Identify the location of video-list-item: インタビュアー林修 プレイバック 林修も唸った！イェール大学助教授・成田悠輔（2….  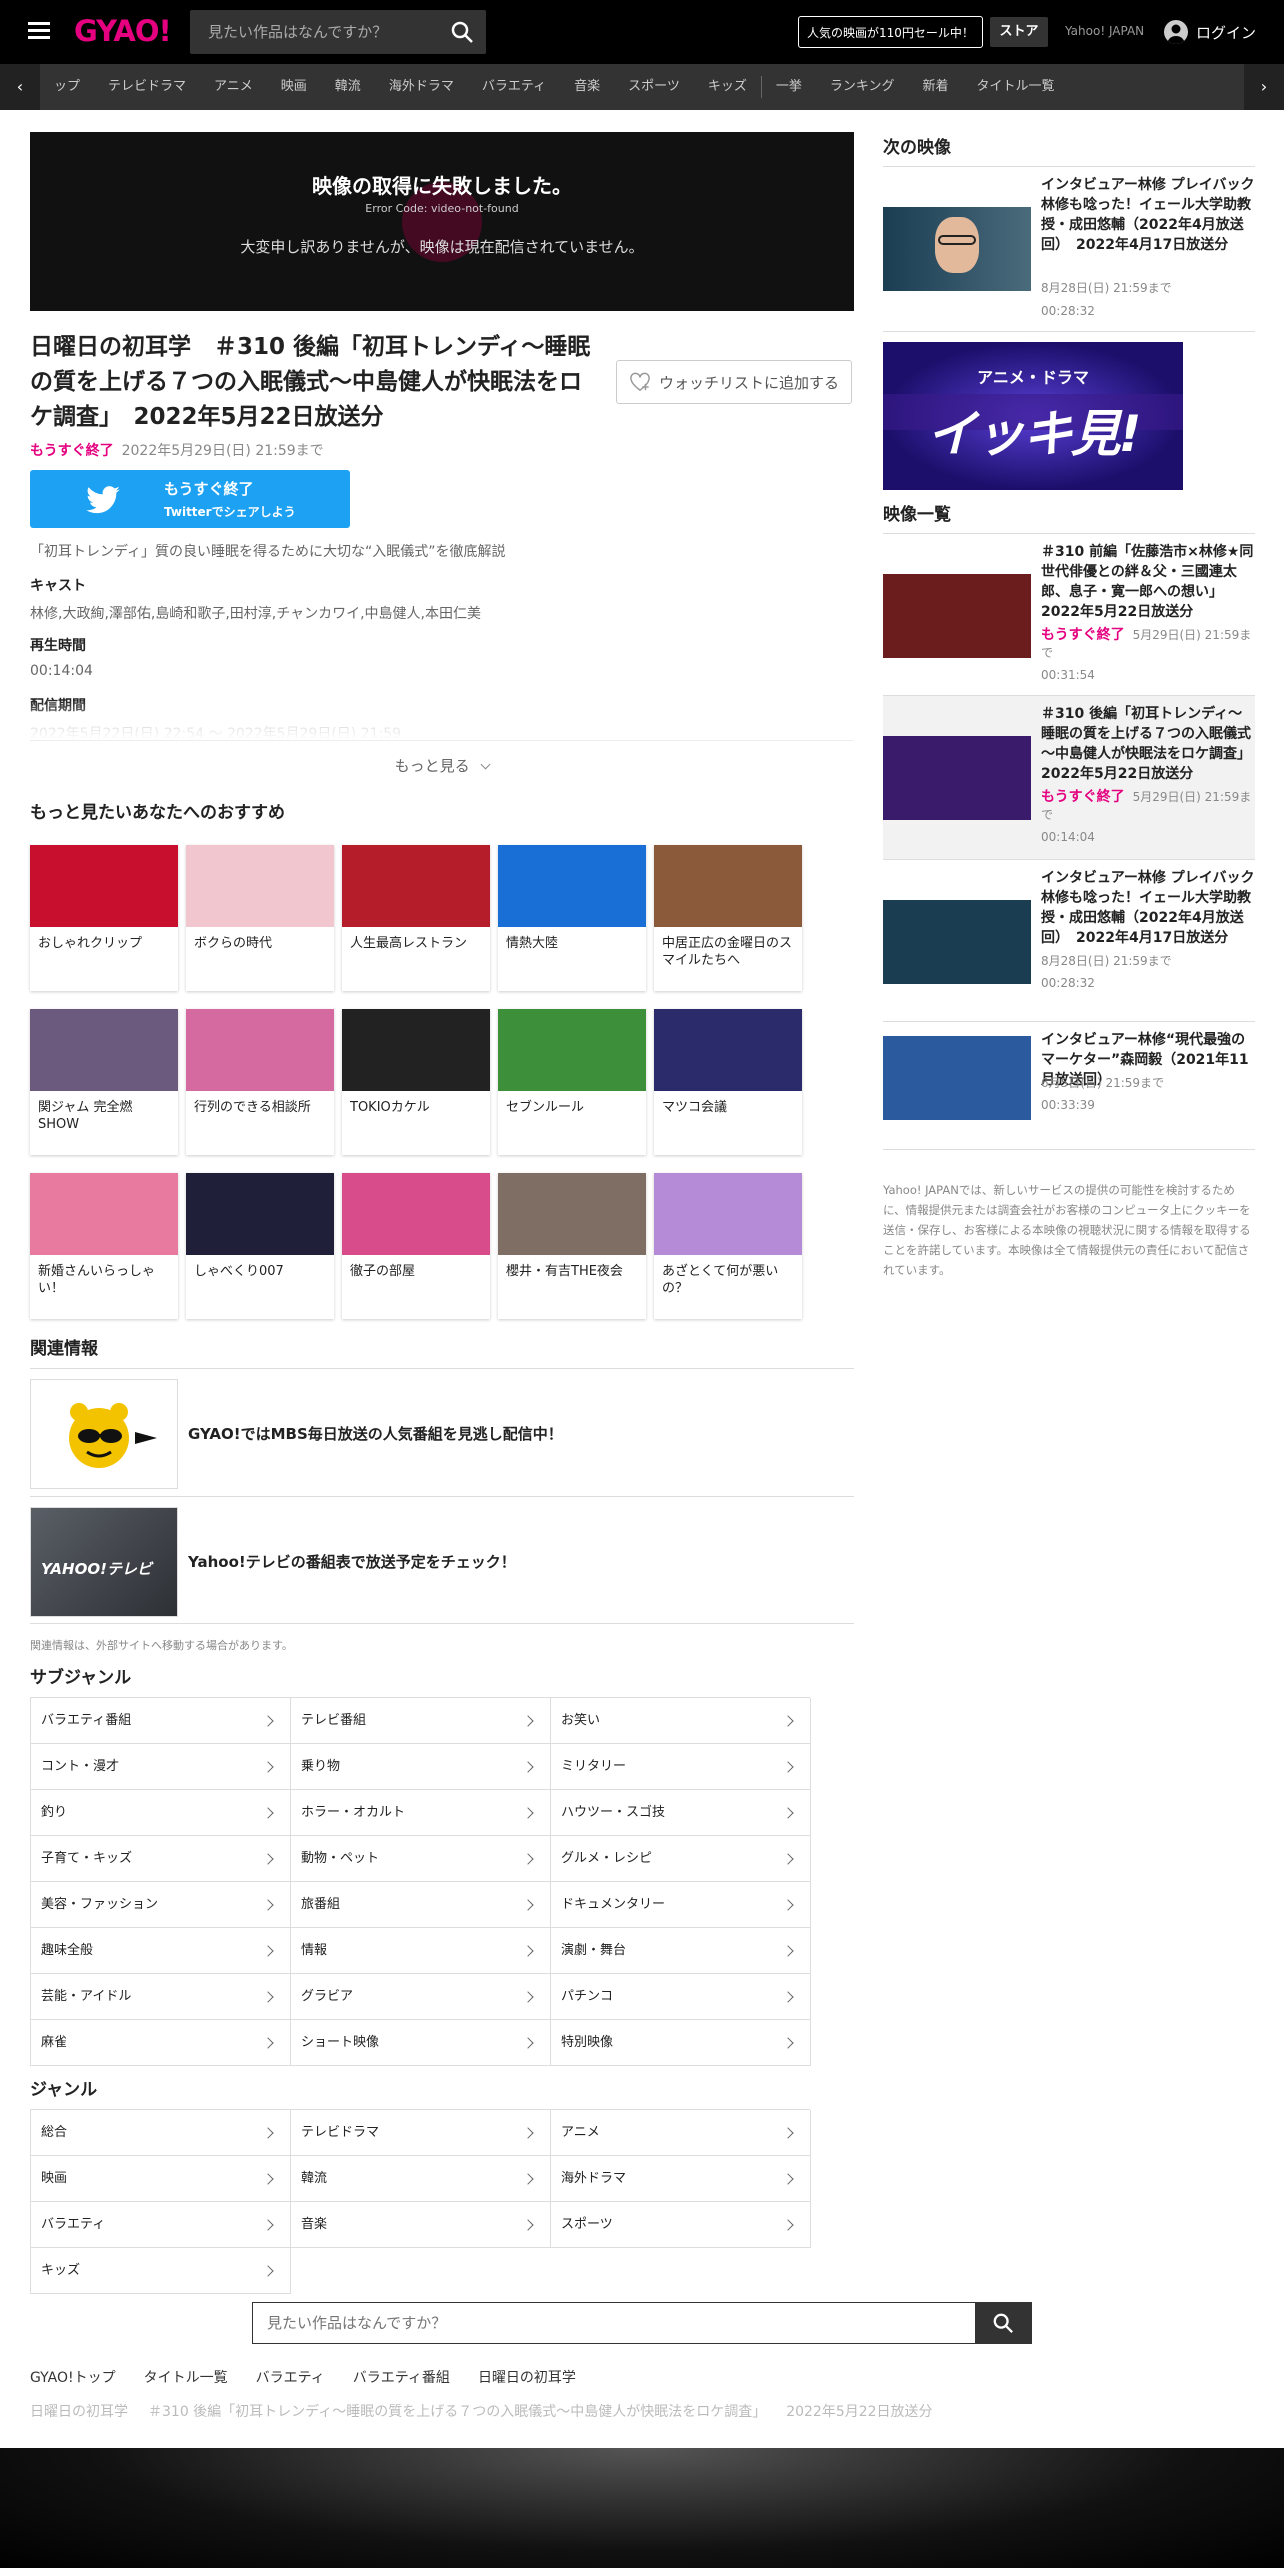
(1069, 941).